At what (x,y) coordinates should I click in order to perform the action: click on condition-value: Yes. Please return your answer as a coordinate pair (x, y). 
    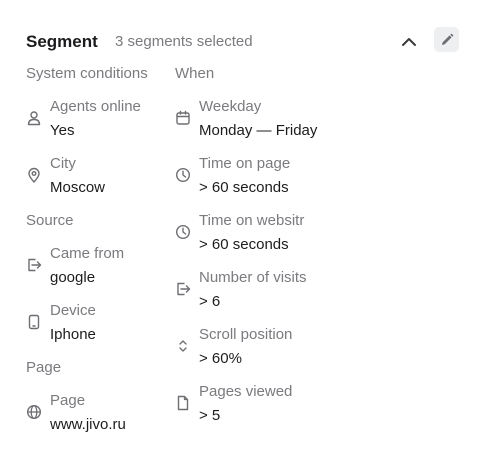
    Looking at the image, I should click on (62, 130).